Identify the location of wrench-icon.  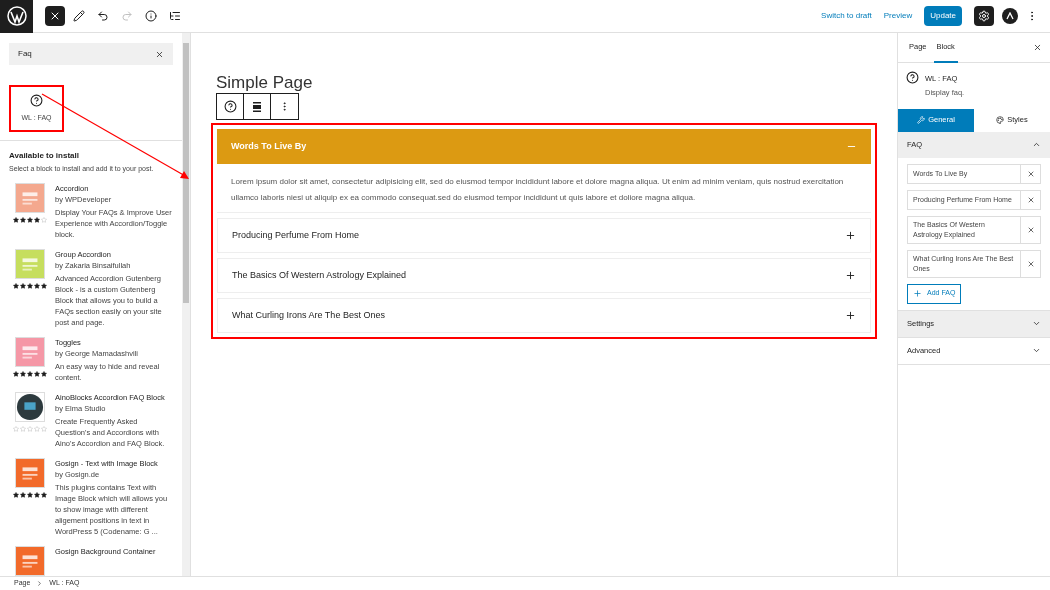
(921, 120).